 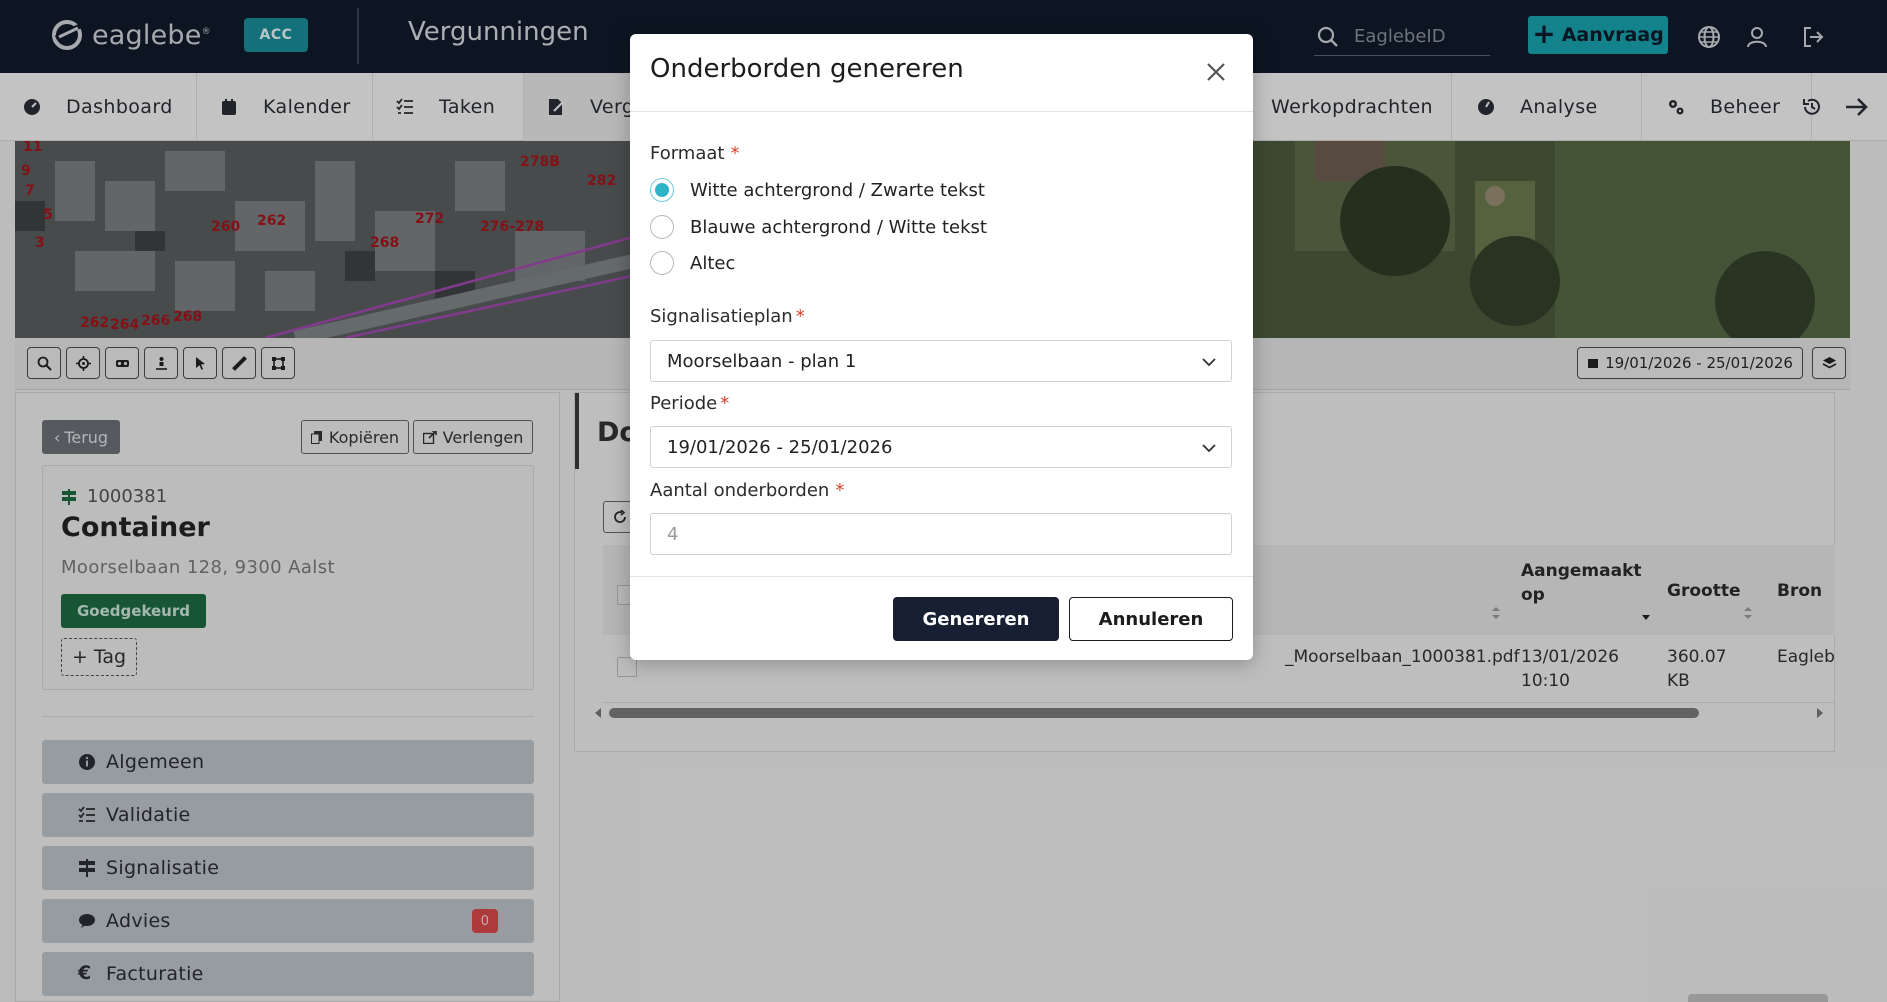 What do you see at coordinates (941, 447) in the screenshot?
I see `period-select: 19/01/2026 - 25/01/2026` at bounding box center [941, 447].